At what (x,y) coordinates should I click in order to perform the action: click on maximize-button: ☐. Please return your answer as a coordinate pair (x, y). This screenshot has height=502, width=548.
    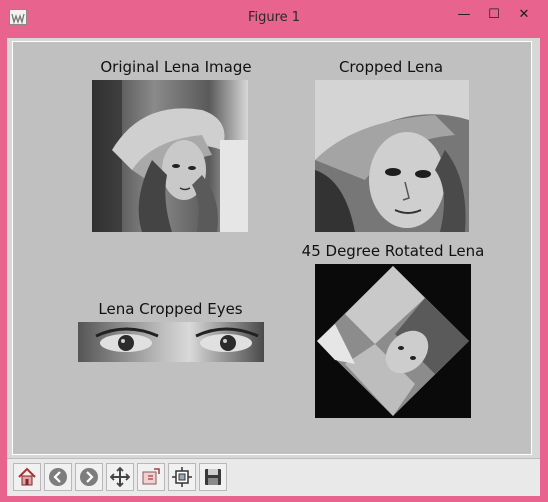
    Looking at the image, I should click on (494, 15).